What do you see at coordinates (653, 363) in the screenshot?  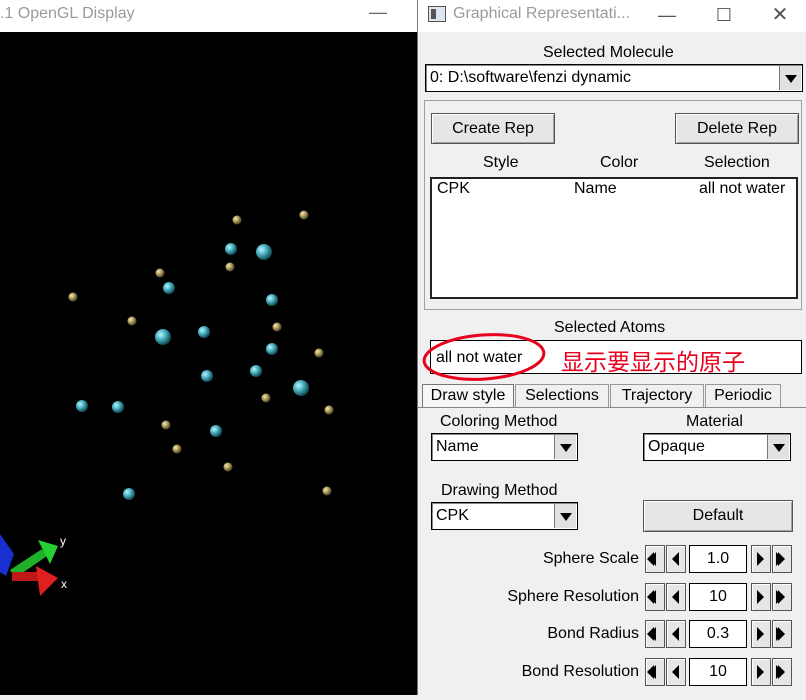 I see `annotation-text: 显示要显示的原子` at bounding box center [653, 363].